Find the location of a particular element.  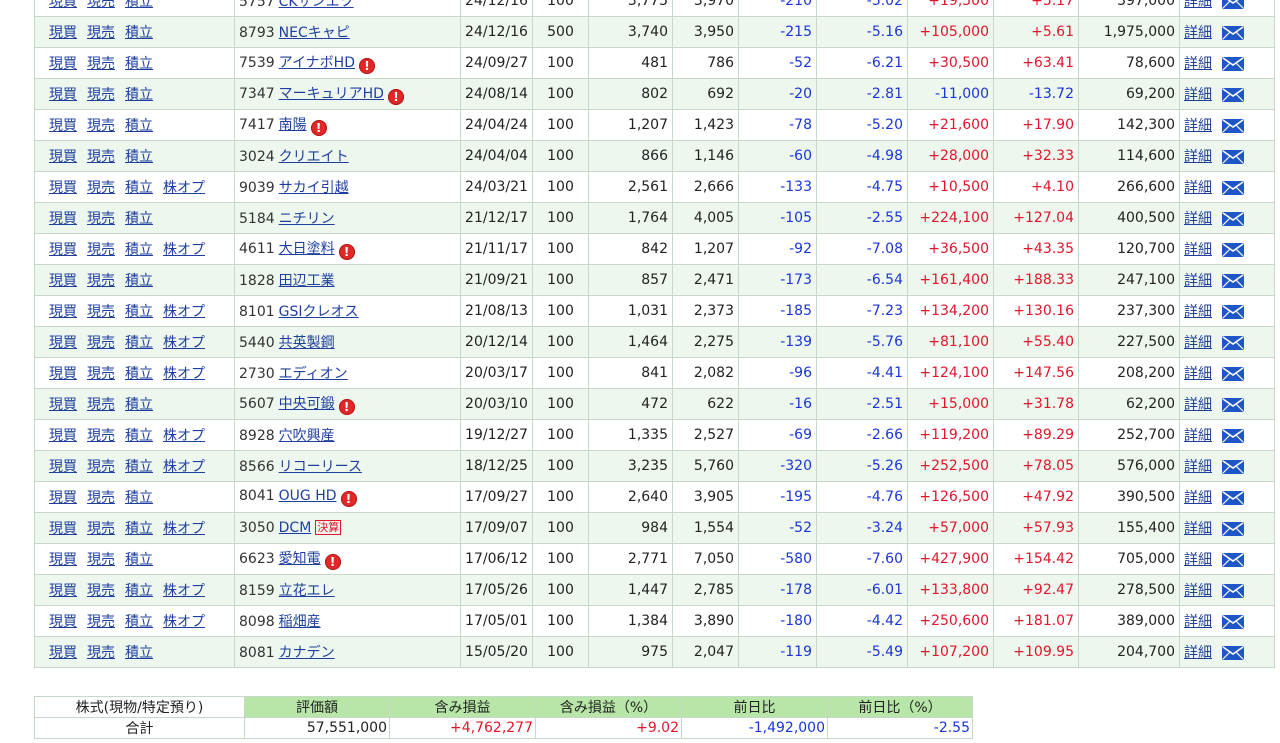

stock-name-link: 稲畑産 is located at coordinates (300, 622).